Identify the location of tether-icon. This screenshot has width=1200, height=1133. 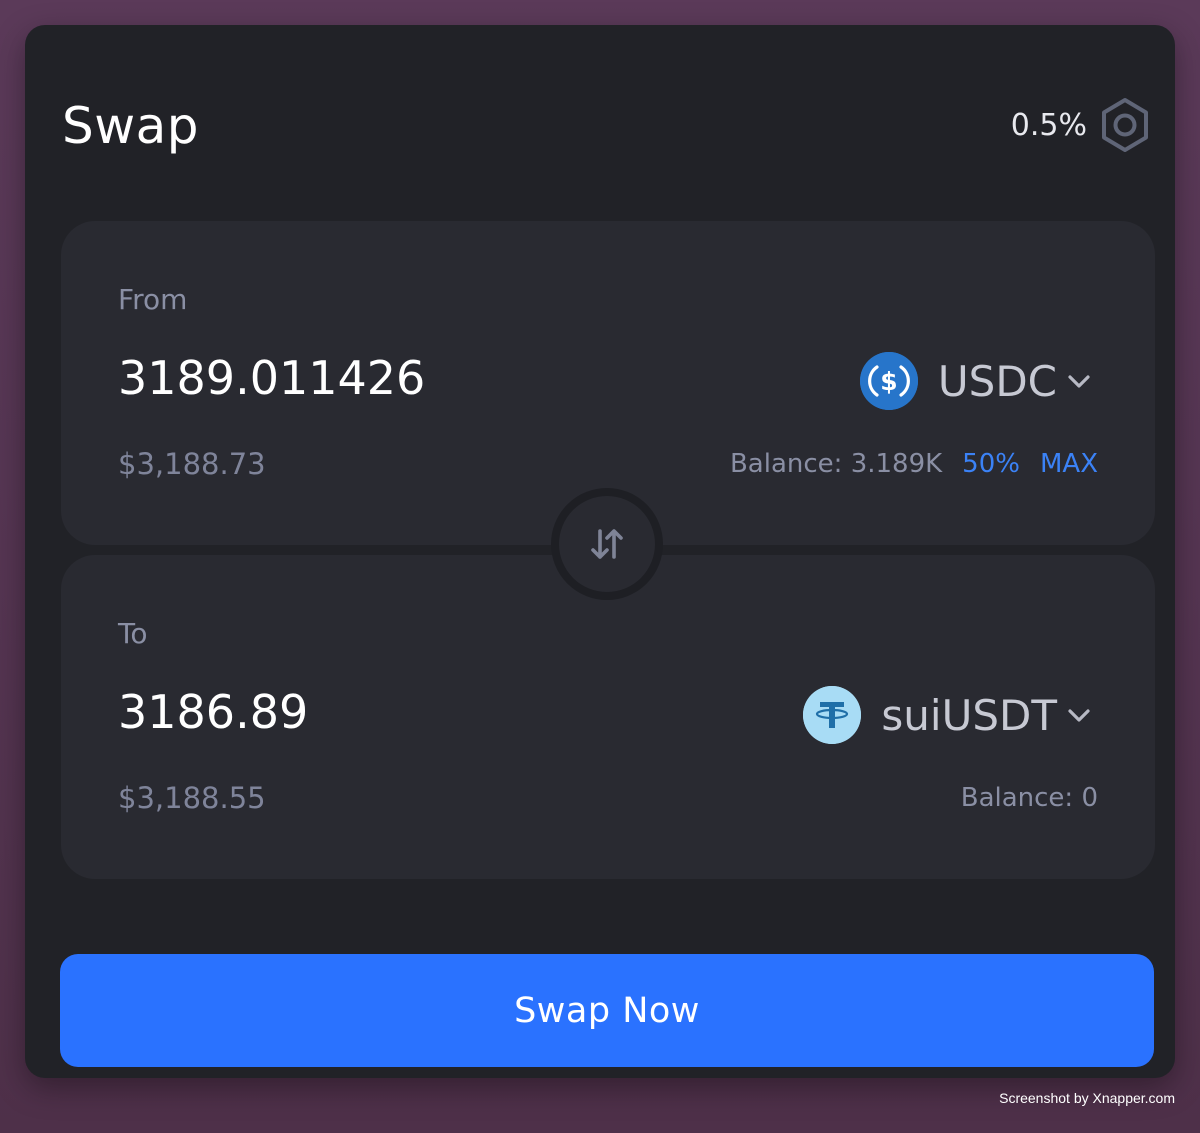
(832, 715).